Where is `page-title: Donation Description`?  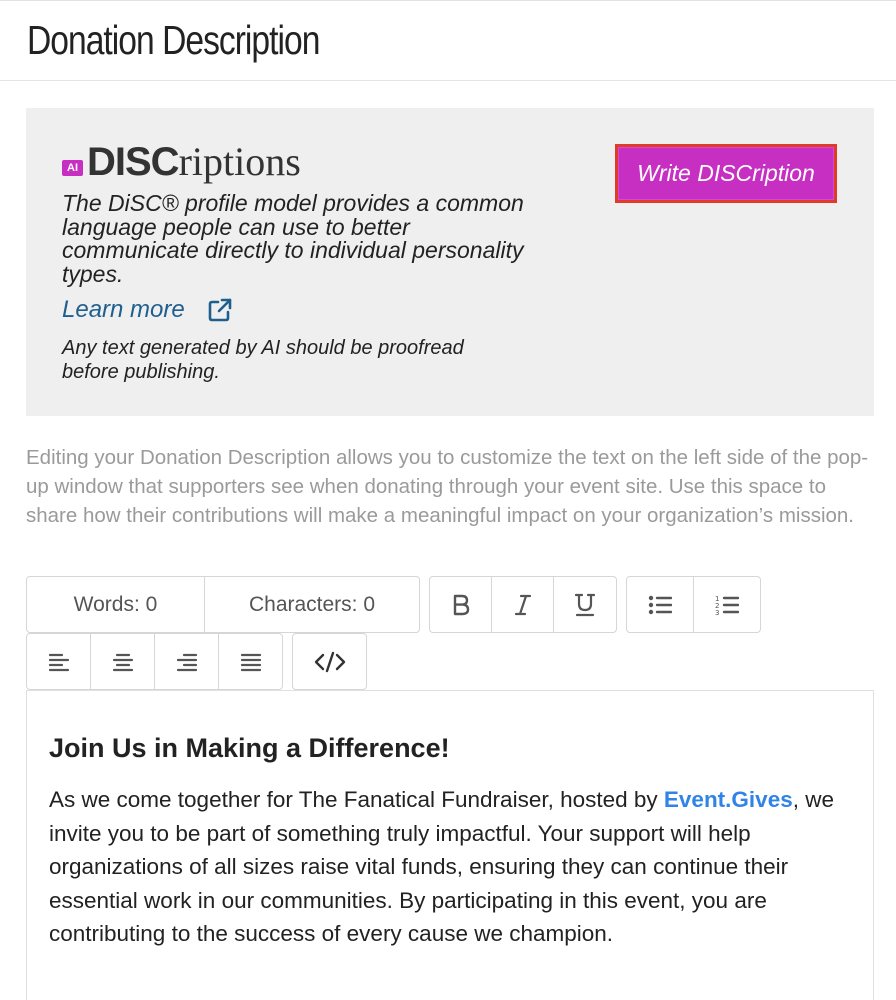
page-title: Donation Description is located at coordinates (173, 40).